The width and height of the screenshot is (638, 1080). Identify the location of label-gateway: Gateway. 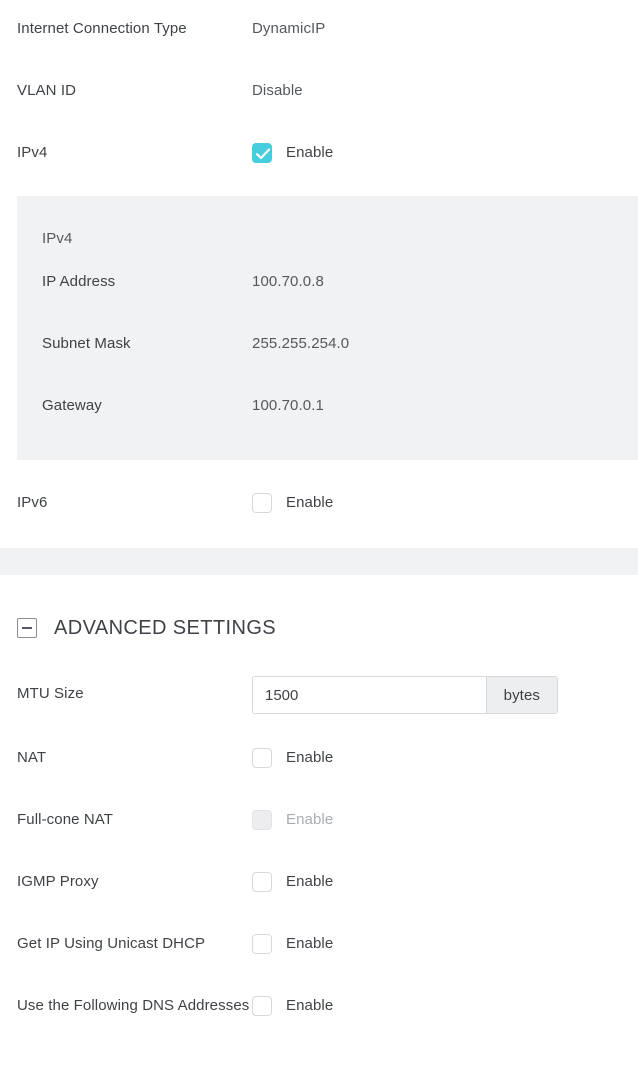
(72, 405).